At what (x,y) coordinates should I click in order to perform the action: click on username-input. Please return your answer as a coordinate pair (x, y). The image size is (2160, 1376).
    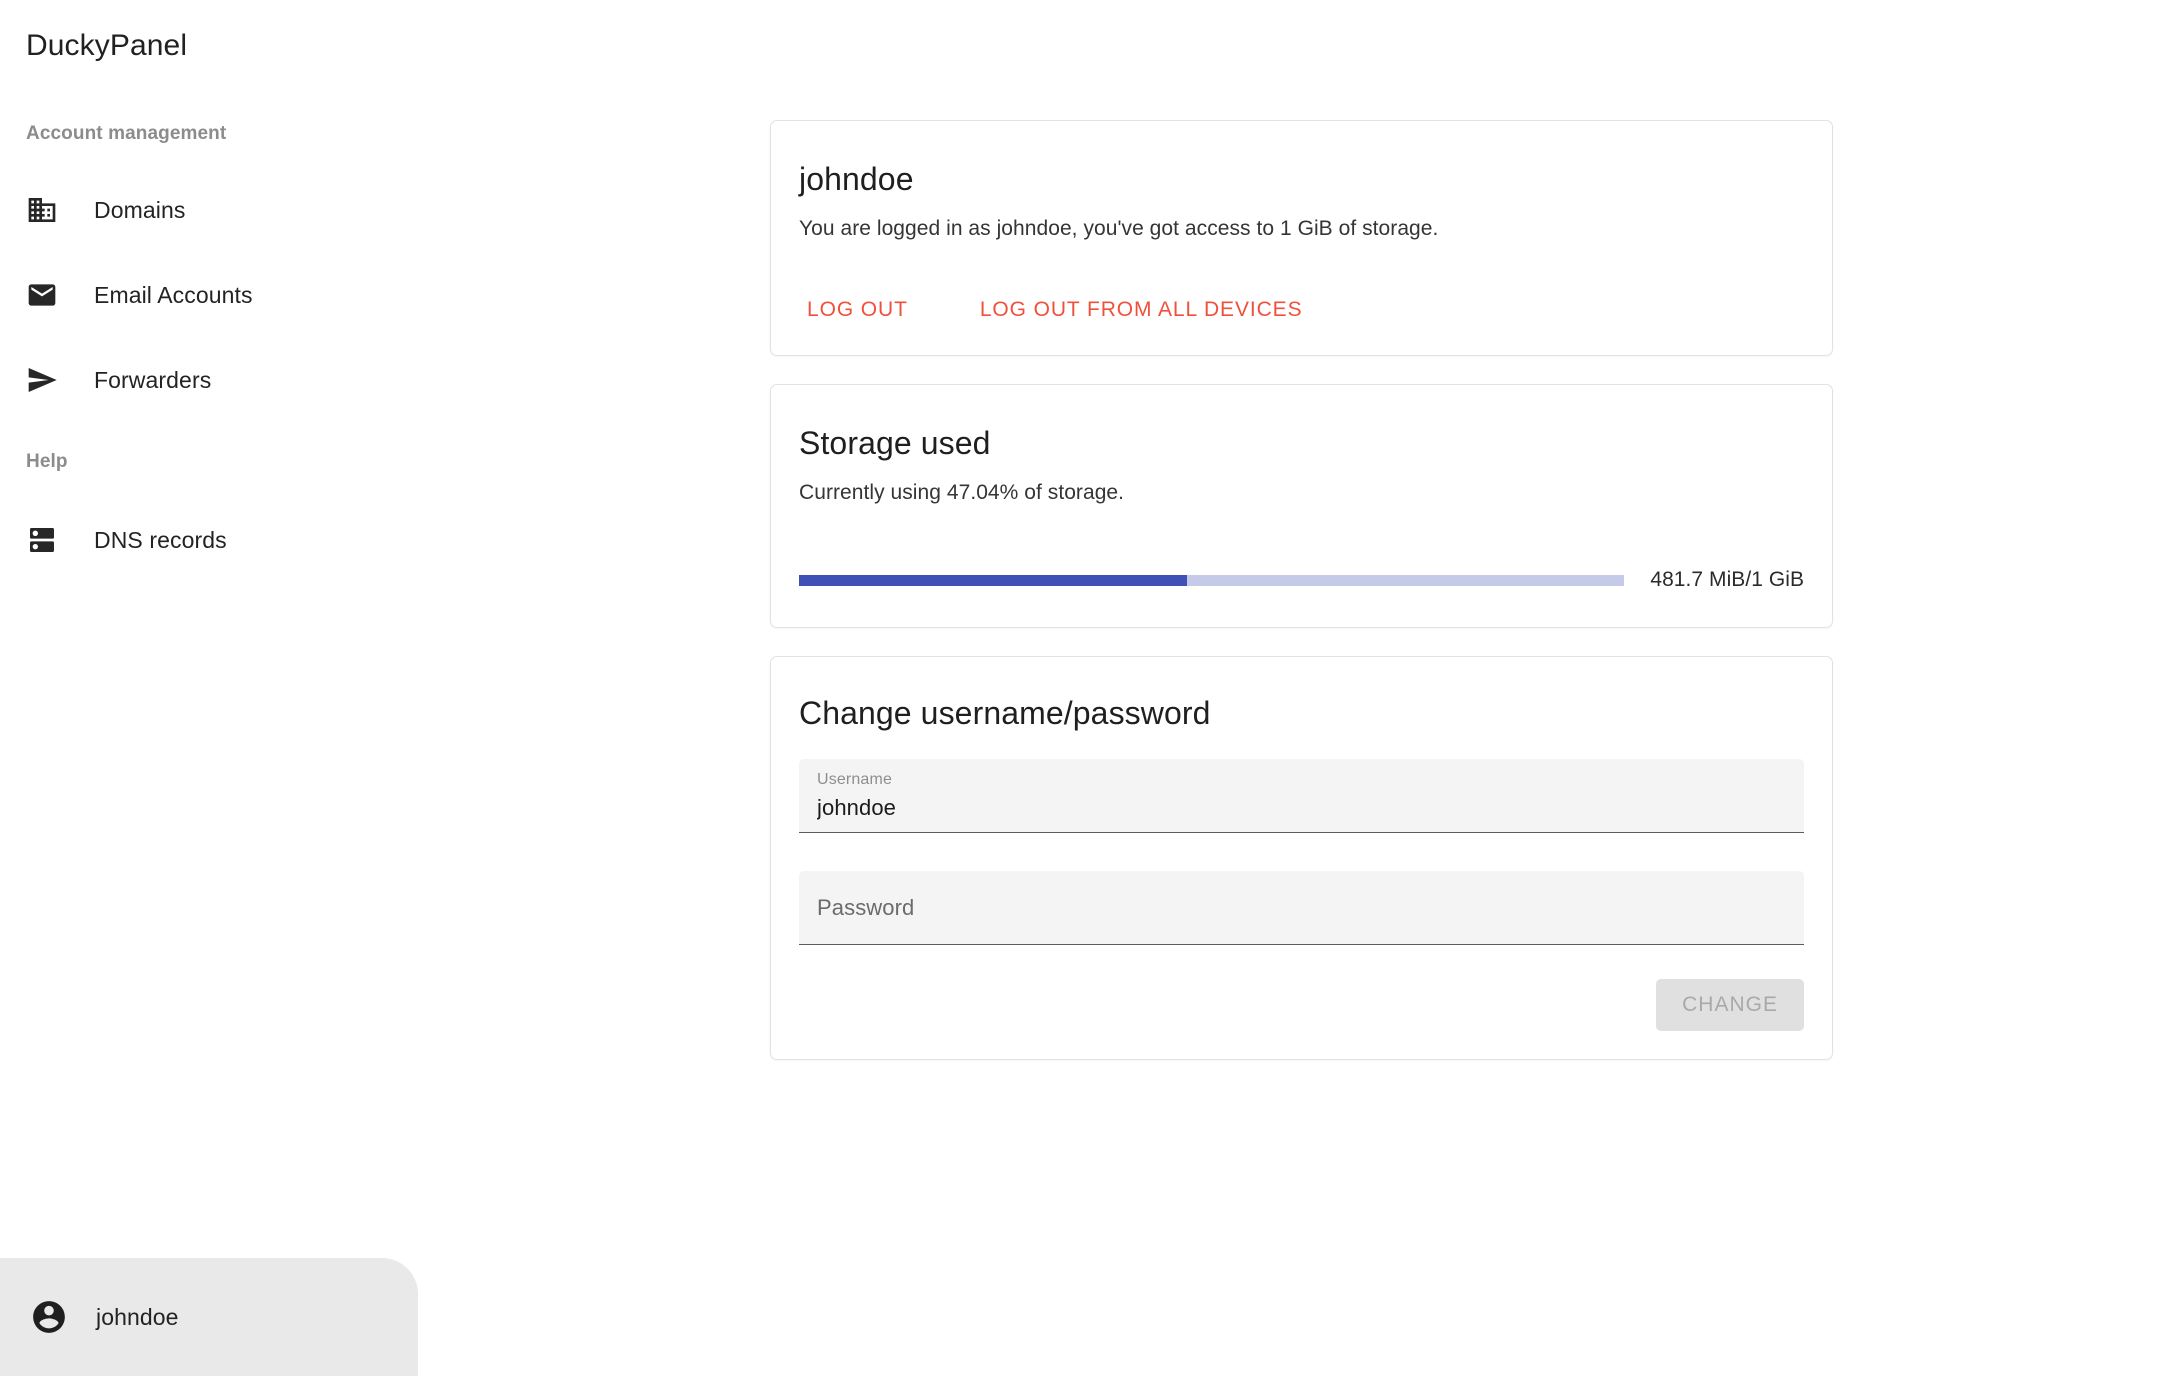
    Looking at the image, I should click on (1289, 808).